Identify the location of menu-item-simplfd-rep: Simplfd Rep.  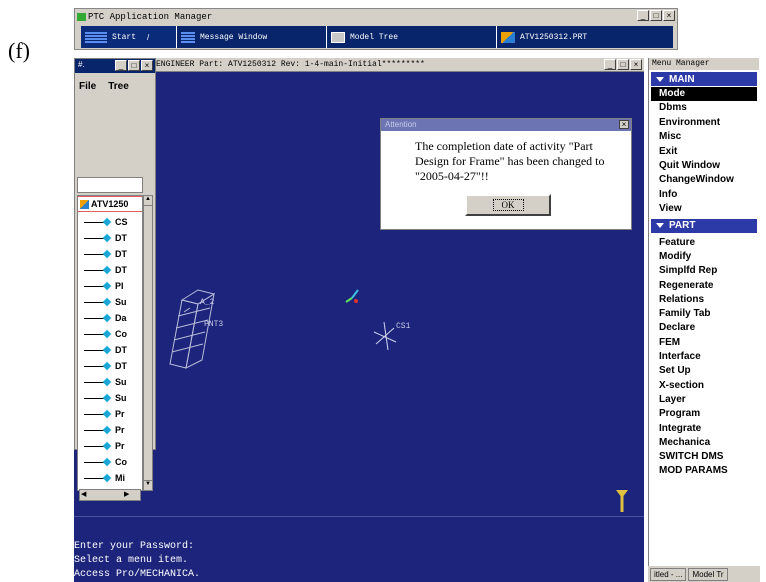
(688, 271).